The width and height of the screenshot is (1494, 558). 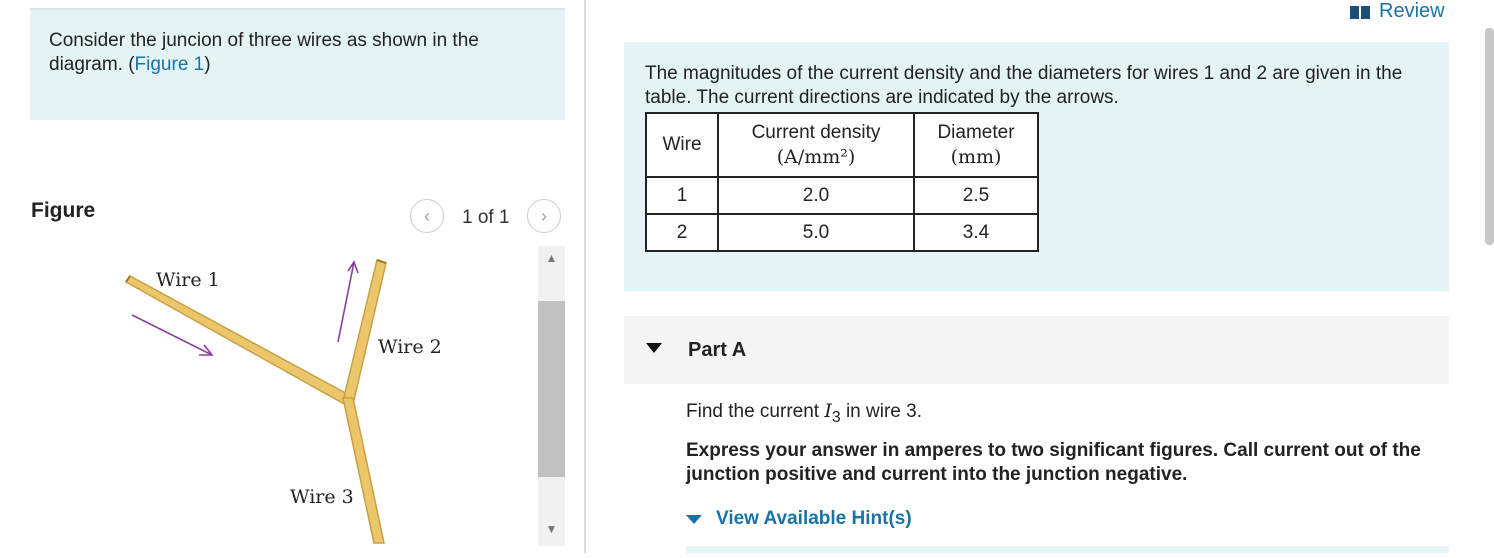 I want to click on wire-junction-diagram: Wire 1 Wire 2 Wire 3, so click(x=283, y=401).